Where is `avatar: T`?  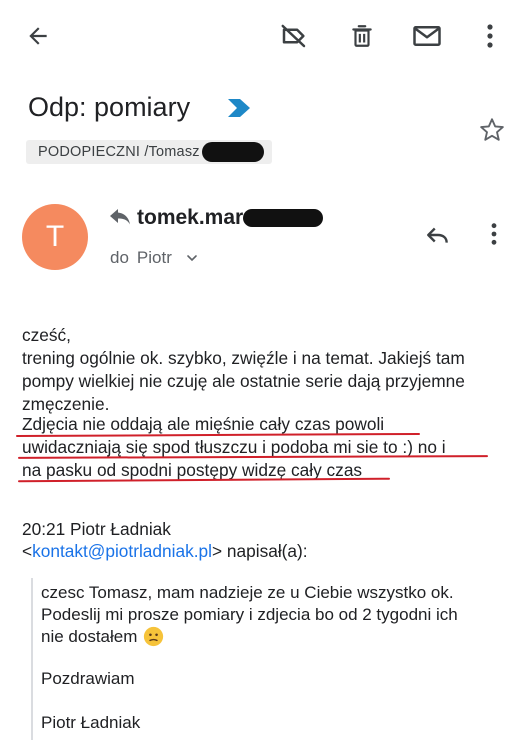
avatar: T is located at coordinates (55, 237).